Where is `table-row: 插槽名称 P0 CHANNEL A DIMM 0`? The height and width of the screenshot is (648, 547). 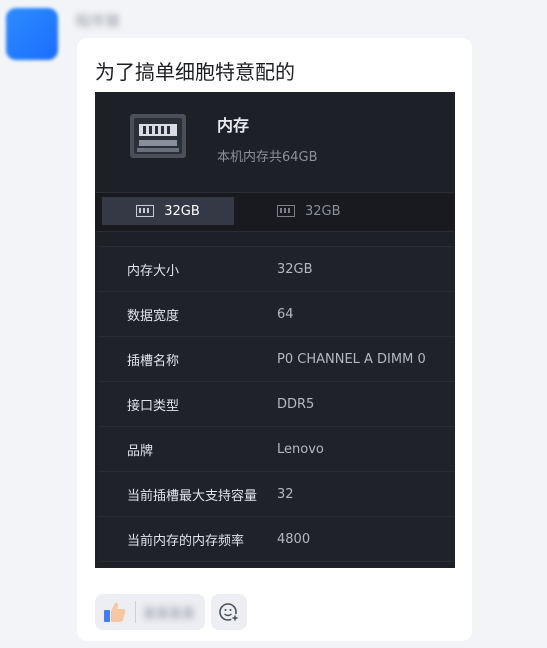 table-row: 插槽名称 P0 CHANNEL A DIMM 0 is located at coordinates (277, 358).